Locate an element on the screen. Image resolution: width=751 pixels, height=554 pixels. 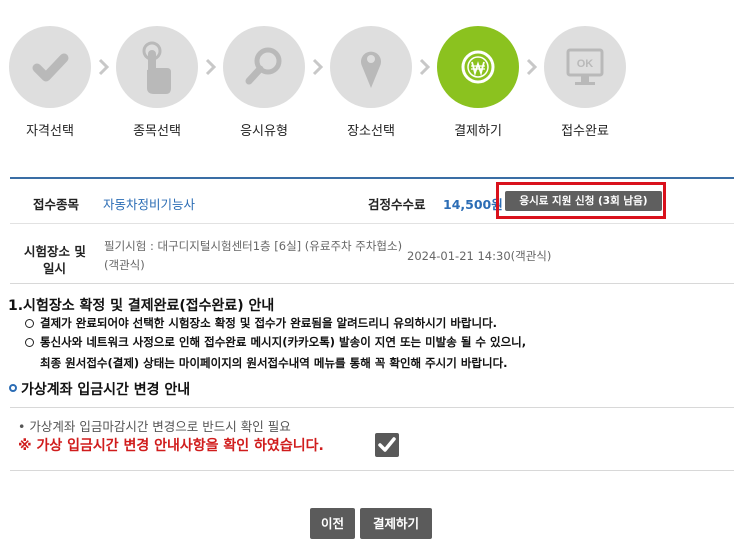
fee-value: 14,500원 is located at coordinates (473, 204).